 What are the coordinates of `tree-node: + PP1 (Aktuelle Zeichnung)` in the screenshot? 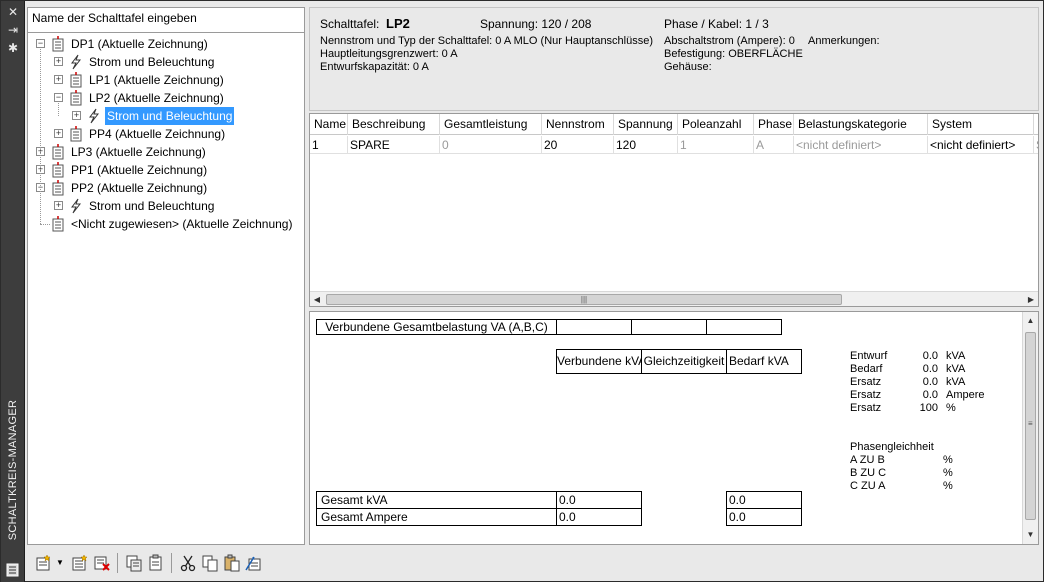 It's located at (166, 170).